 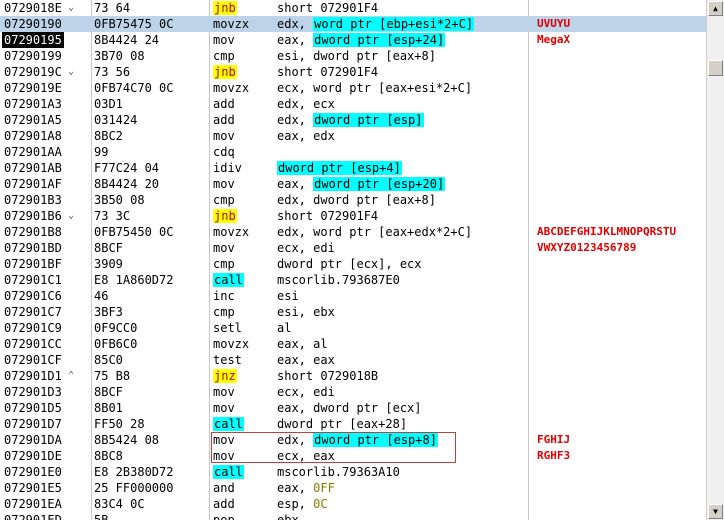 I want to click on hex-bytes-cell: E8 1A860D72, so click(x=134, y=280).